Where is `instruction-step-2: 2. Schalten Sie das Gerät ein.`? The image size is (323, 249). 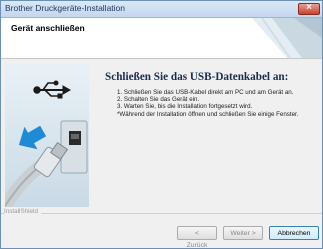
instruction-step-2: 2. Schalten Sie das Gerät ein. is located at coordinates (158, 100).